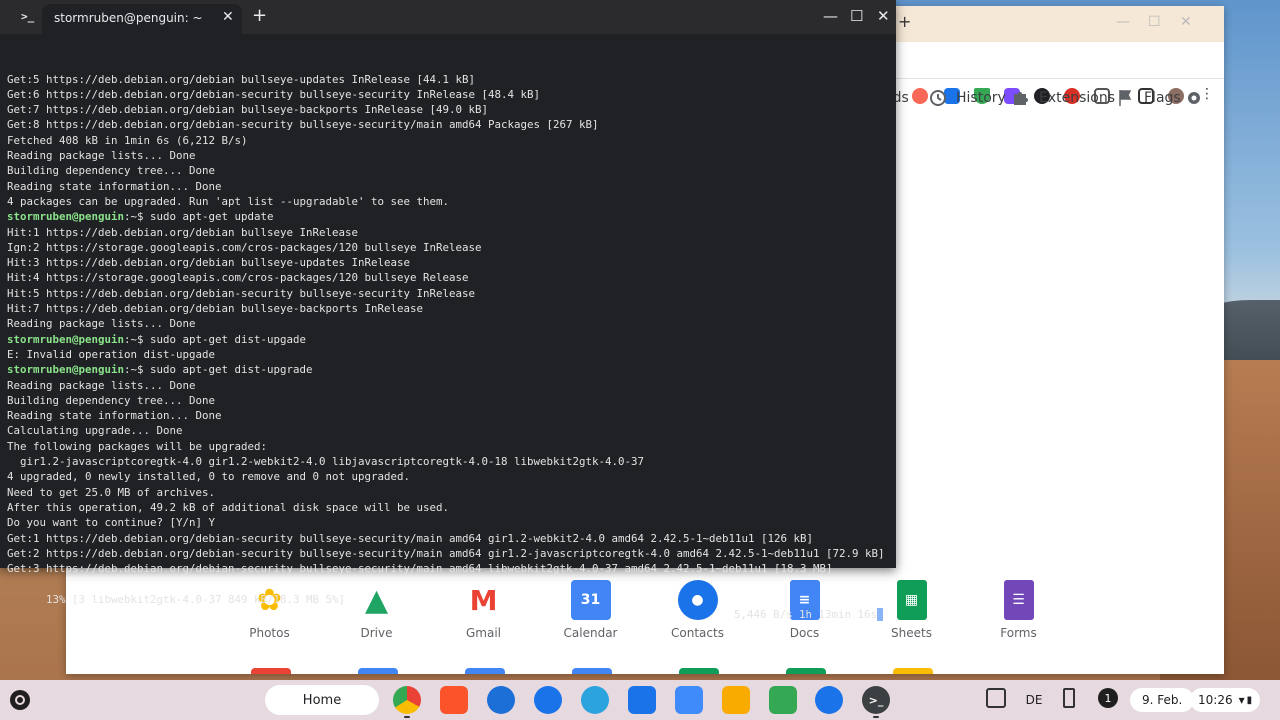 This screenshot has height=720, width=1280. I want to click on chrome-app-icon, so click(407, 702).